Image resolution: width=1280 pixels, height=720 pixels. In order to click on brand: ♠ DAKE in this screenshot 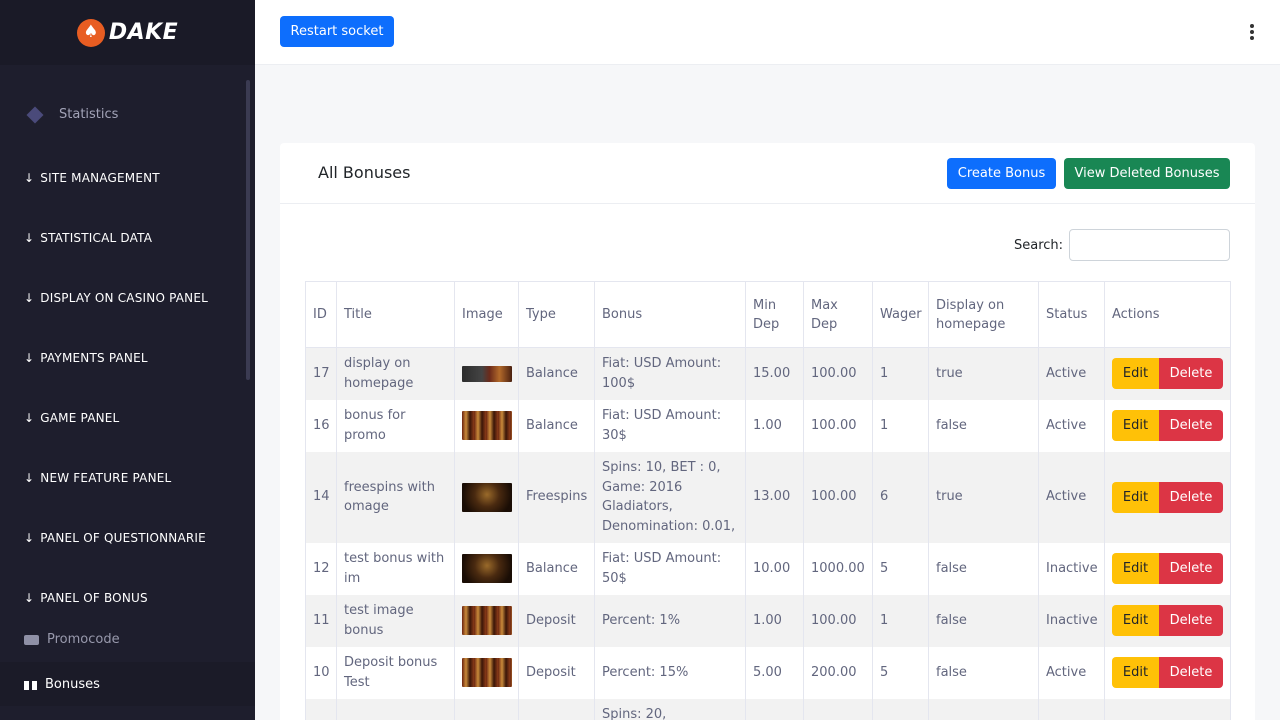, I will do `click(127, 32)`.